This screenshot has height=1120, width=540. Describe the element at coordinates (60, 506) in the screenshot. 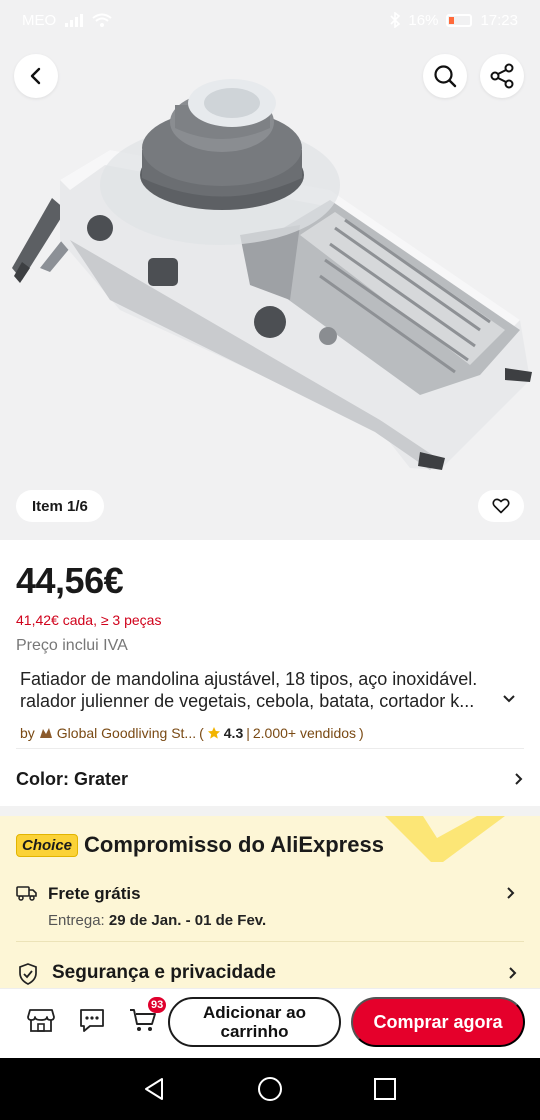

I see `image-counter: Item 1/6` at that location.